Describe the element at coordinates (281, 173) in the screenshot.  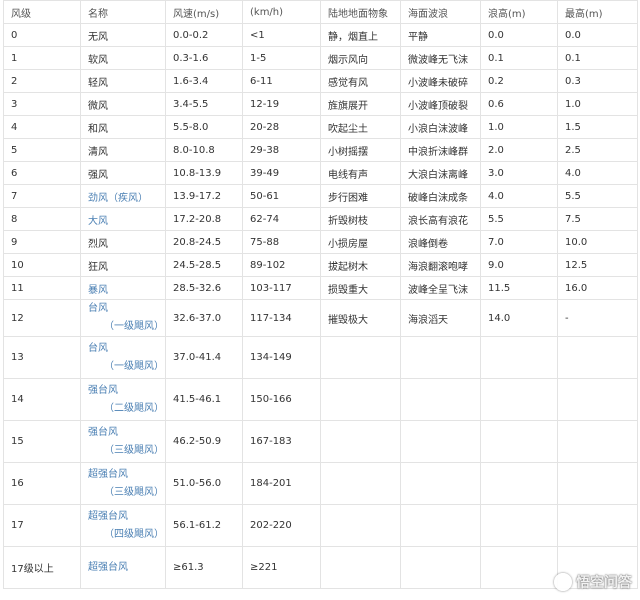
I see `cell-speed-kmh: 39-49` at that location.